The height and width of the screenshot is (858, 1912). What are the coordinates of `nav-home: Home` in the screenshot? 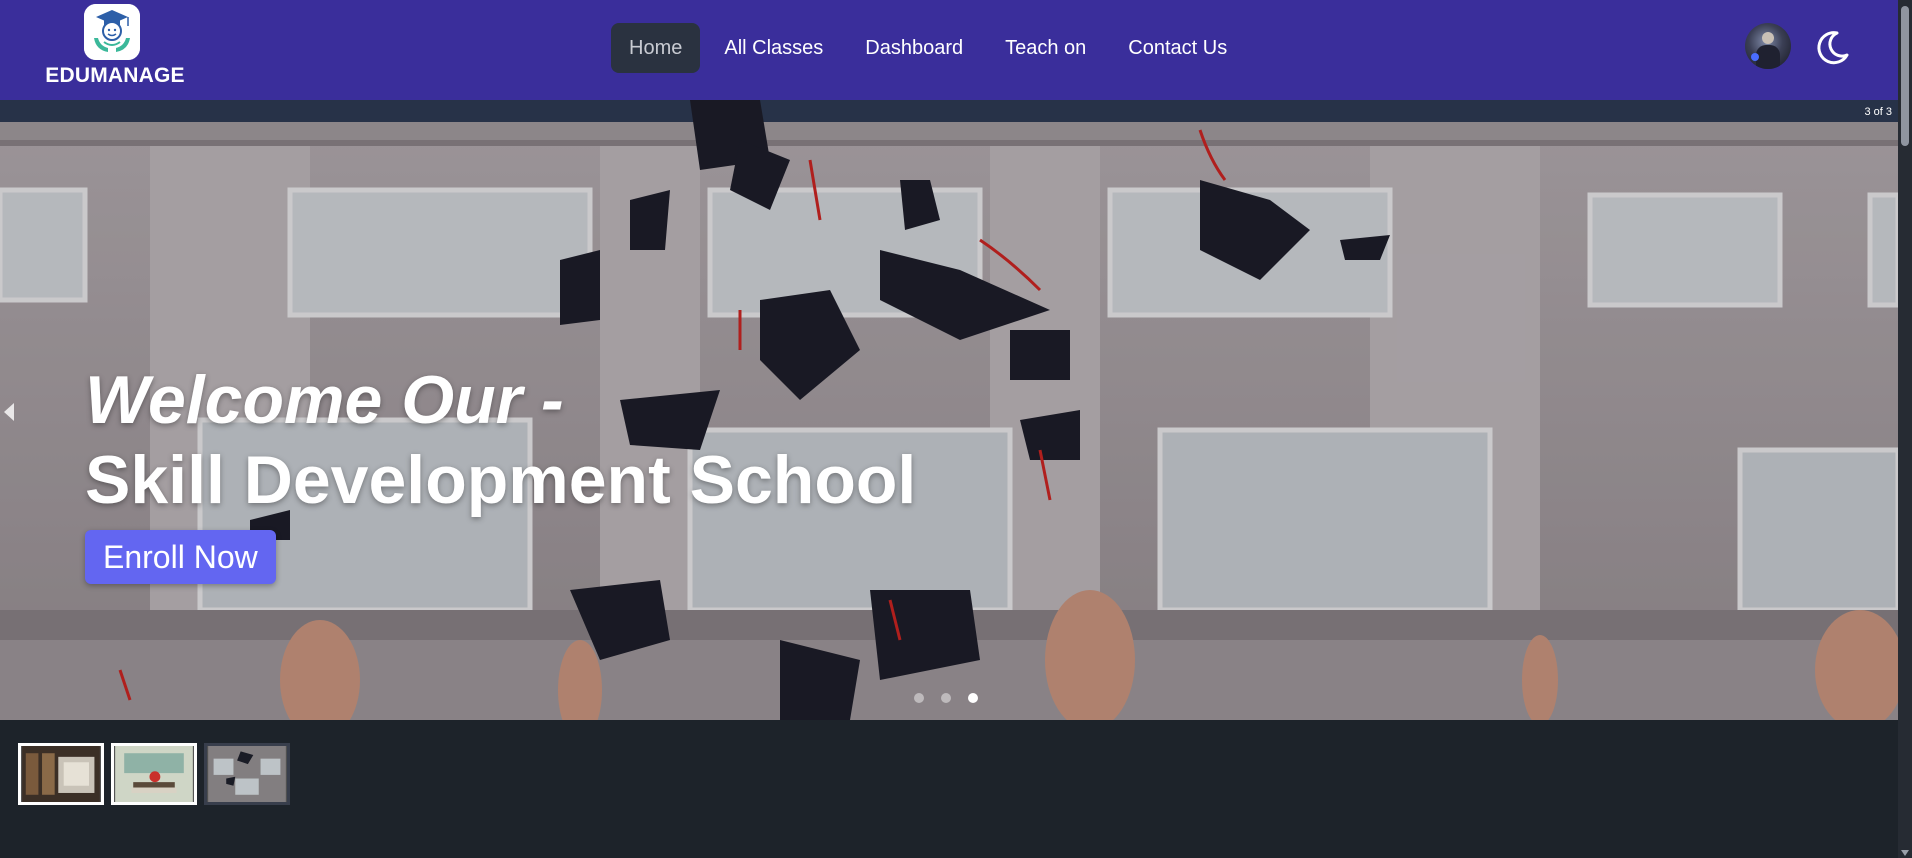 It's located at (656, 48).